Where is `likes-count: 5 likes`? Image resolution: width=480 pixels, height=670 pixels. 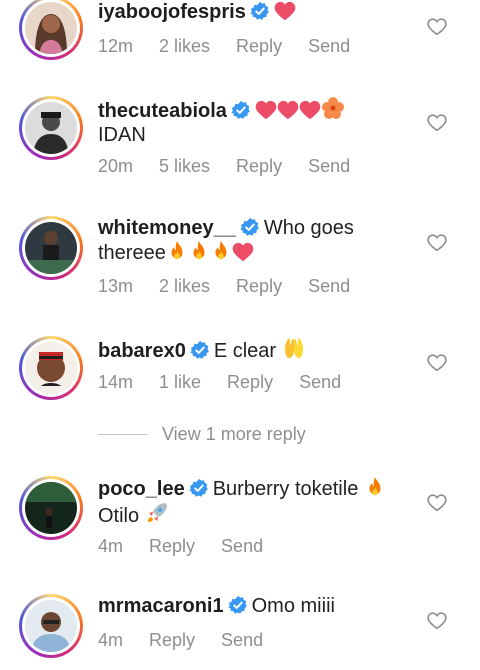 likes-count: 5 likes is located at coordinates (184, 166).